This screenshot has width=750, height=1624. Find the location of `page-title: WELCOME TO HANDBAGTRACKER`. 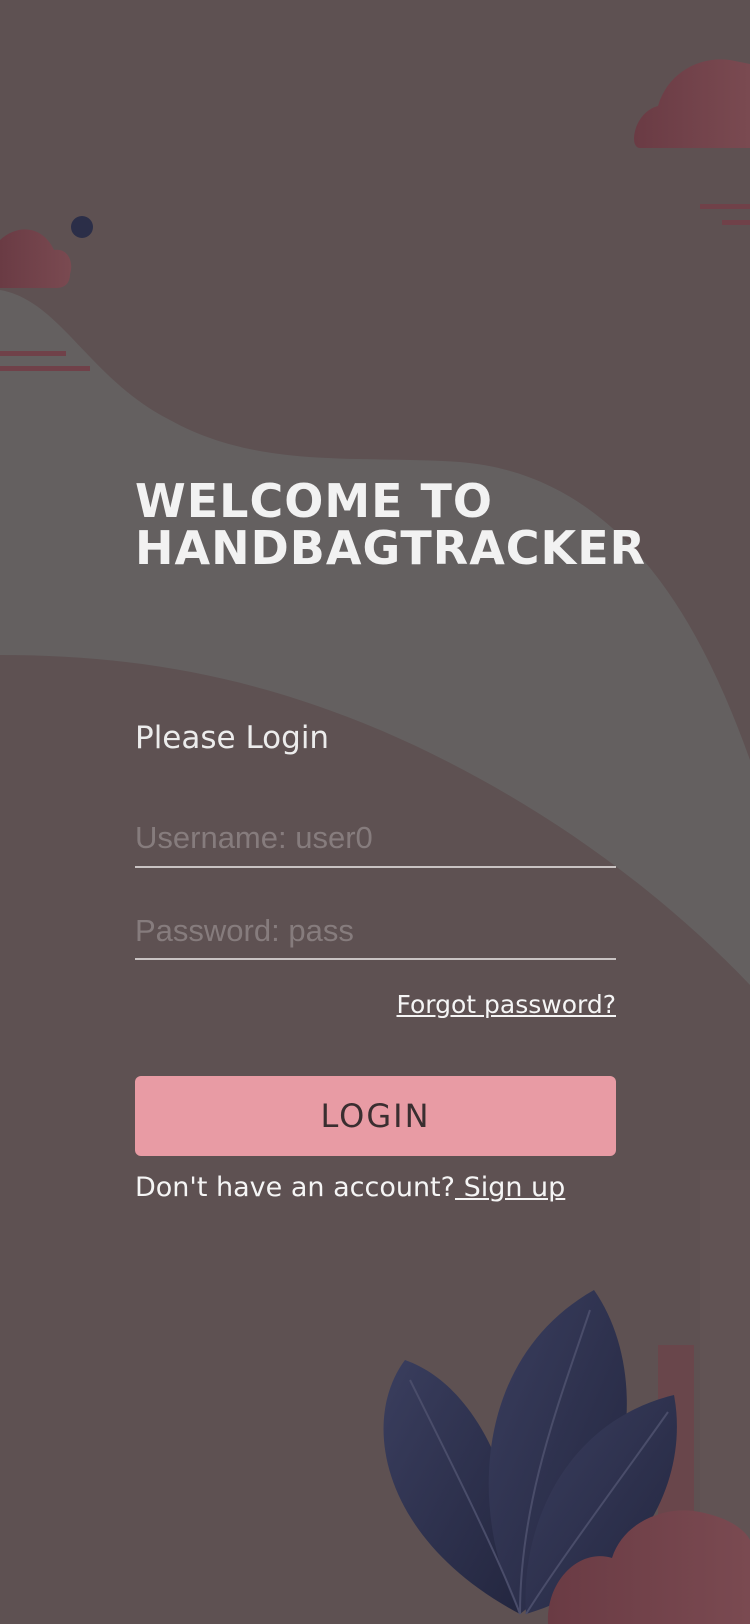

page-title: WELCOME TO HANDBAGTRACKER is located at coordinates (391, 524).